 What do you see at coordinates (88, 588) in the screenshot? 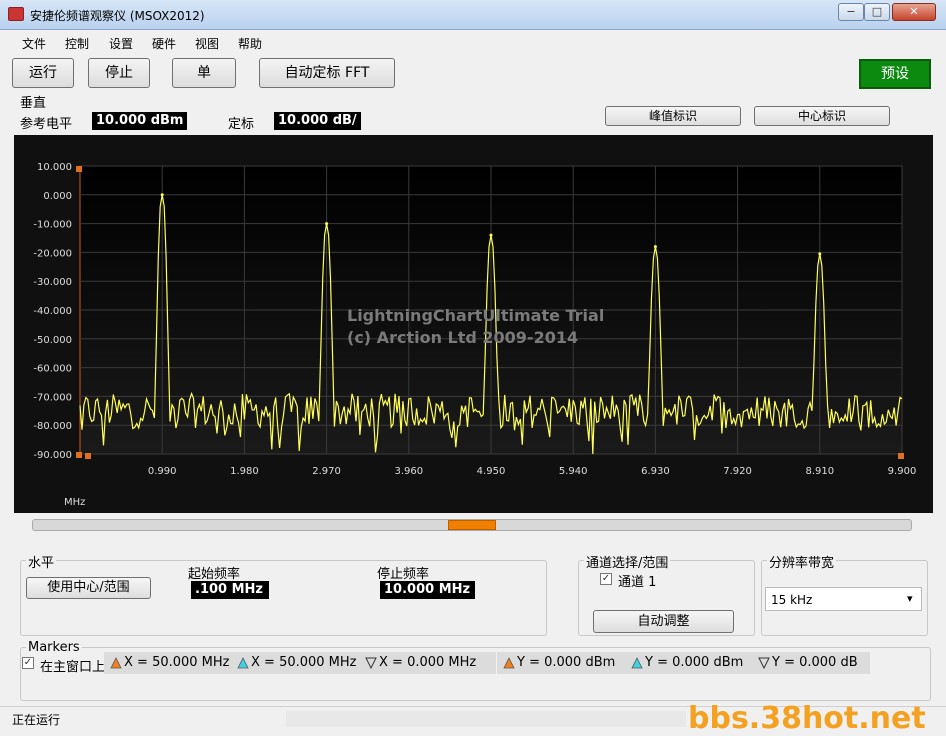
I see `use-center-span-button: 使用中心/范围` at bounding box center [88, 588].